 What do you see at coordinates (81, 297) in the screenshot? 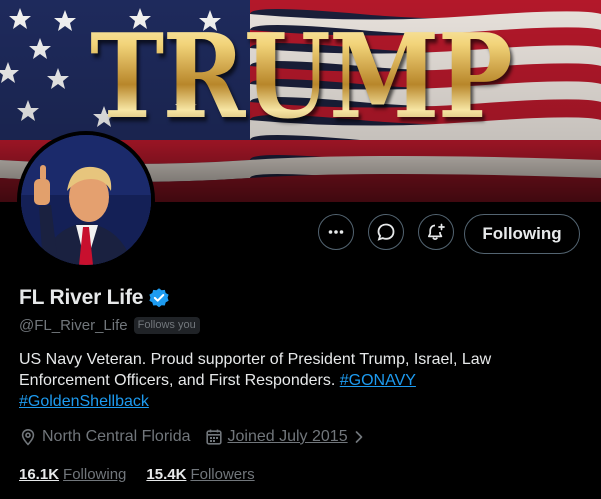
I see `display-name: FL River Life` at bounding box center [81, 297].